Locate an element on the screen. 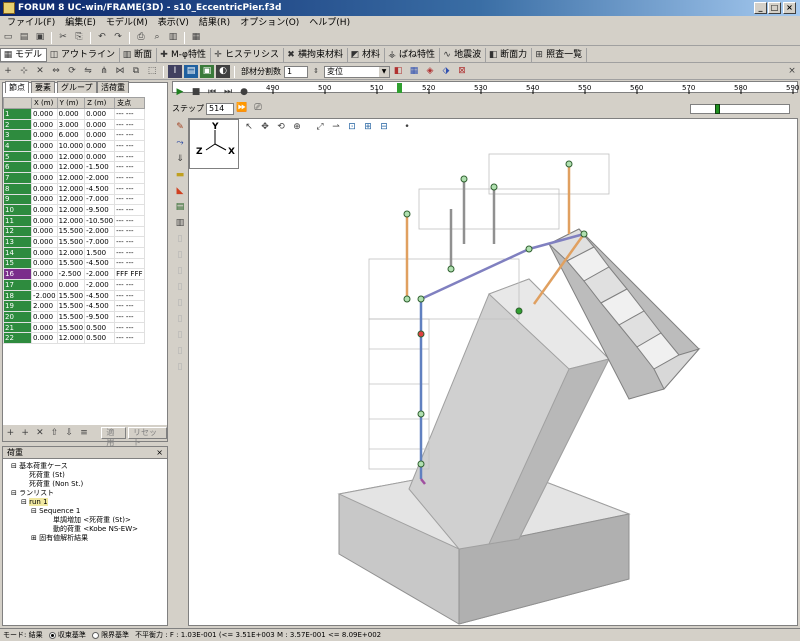 This screenshot has width=800, height=641. tab-live-load: 活荷重 is located at coordinates (113, 87).